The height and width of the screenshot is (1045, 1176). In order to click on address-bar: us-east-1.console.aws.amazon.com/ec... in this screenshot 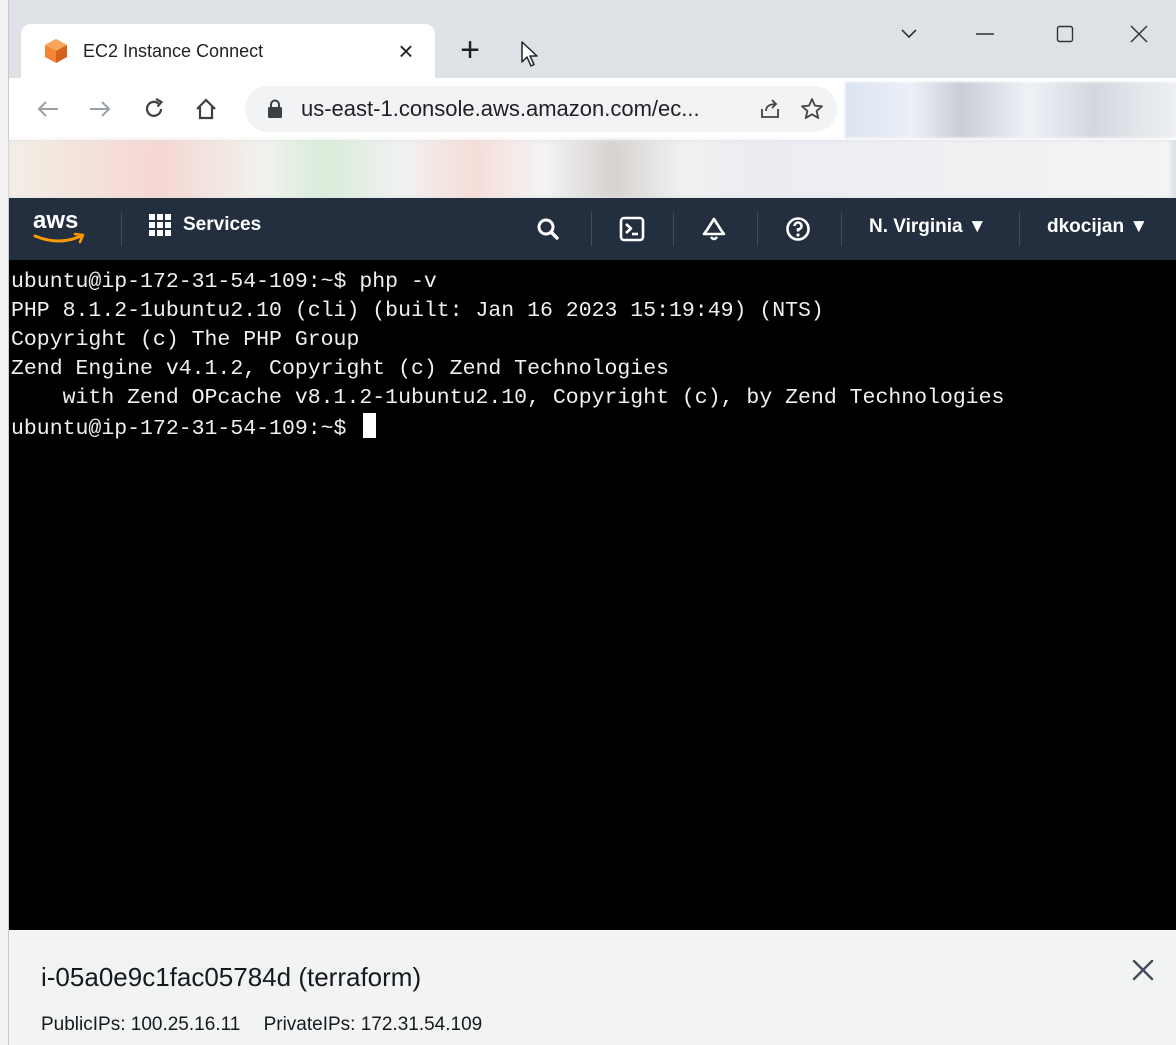, I will do `click(541, 109)`.